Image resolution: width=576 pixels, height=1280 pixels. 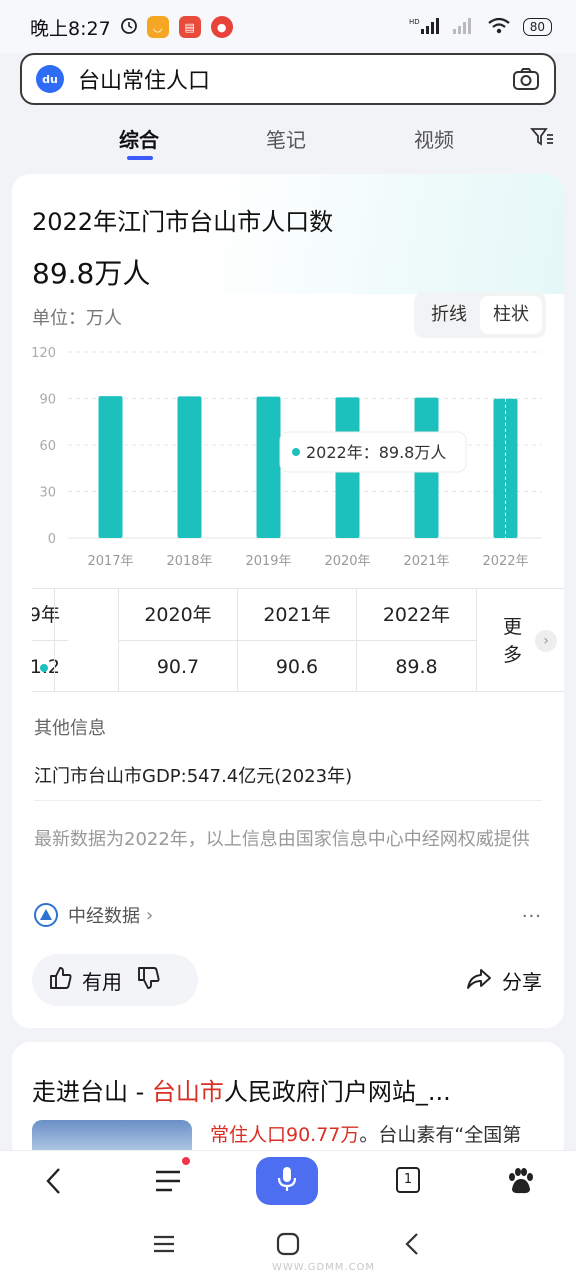 I want to click on source-logo-icon, so click(x=46, y=915).